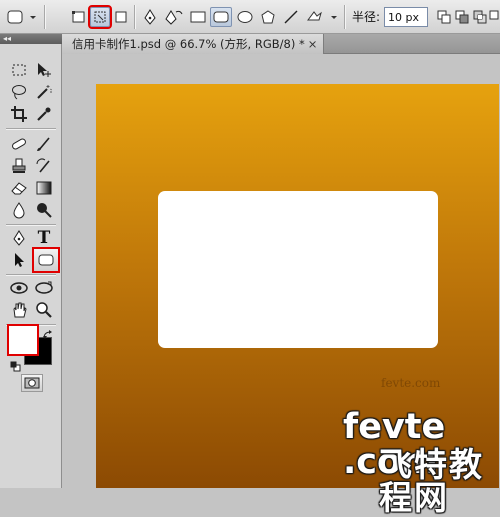 The height and width of the screenshot is (517, 500). What do you see at coordinates (411, 383) in the screenshot?
I see `watermark-small: fevte.com` at bounding box center [411, 383].